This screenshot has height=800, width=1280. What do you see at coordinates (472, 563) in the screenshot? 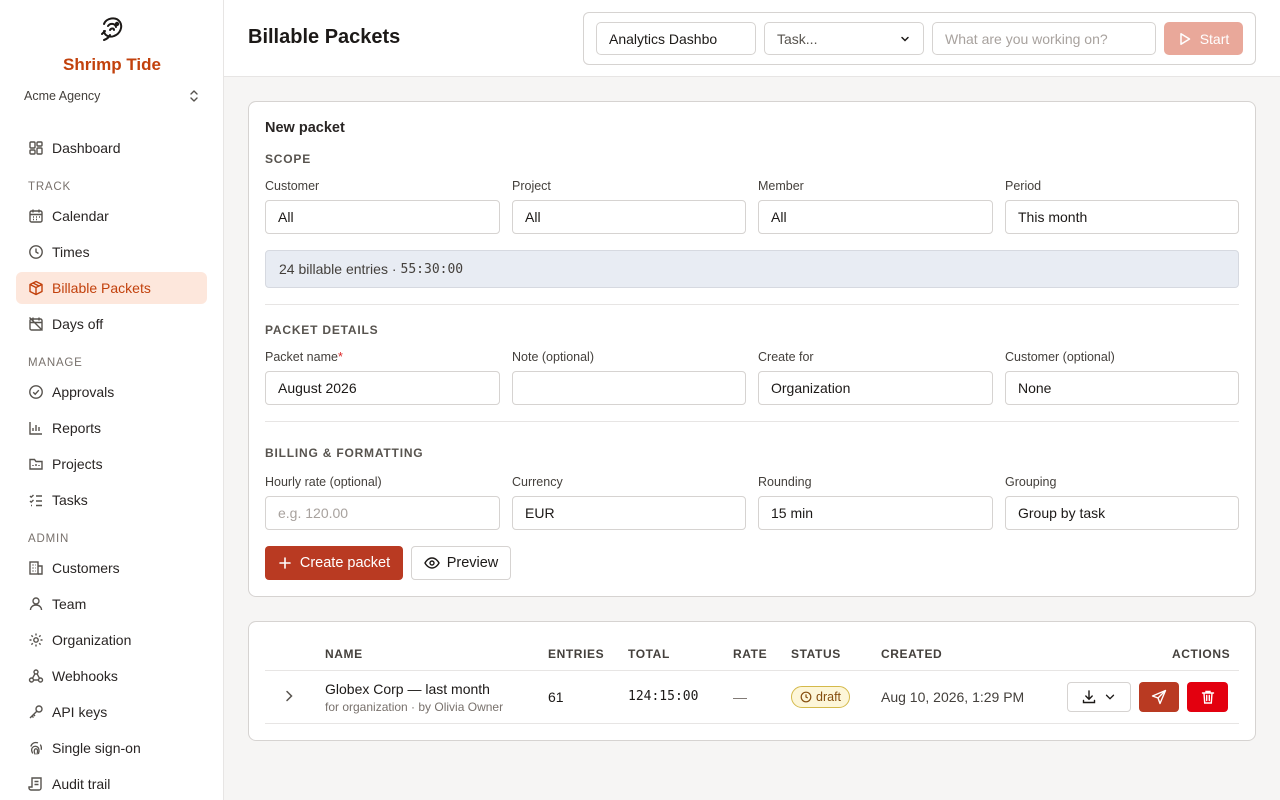
I see `preview-label: Preview` at bounding box center [472, 563].